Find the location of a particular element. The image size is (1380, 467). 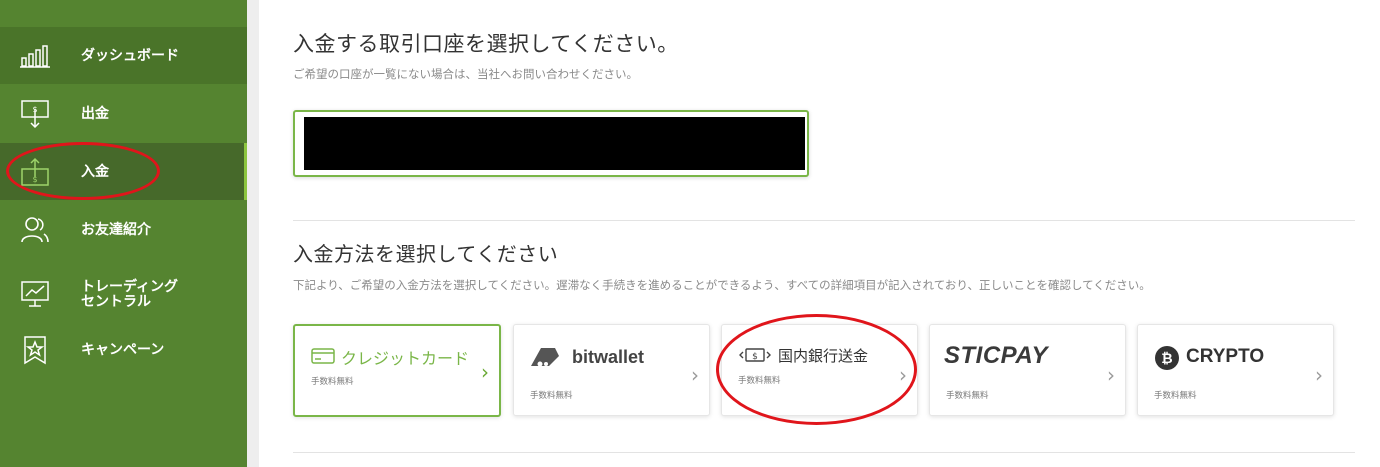

account-selector is located at coordinates (551, 143).